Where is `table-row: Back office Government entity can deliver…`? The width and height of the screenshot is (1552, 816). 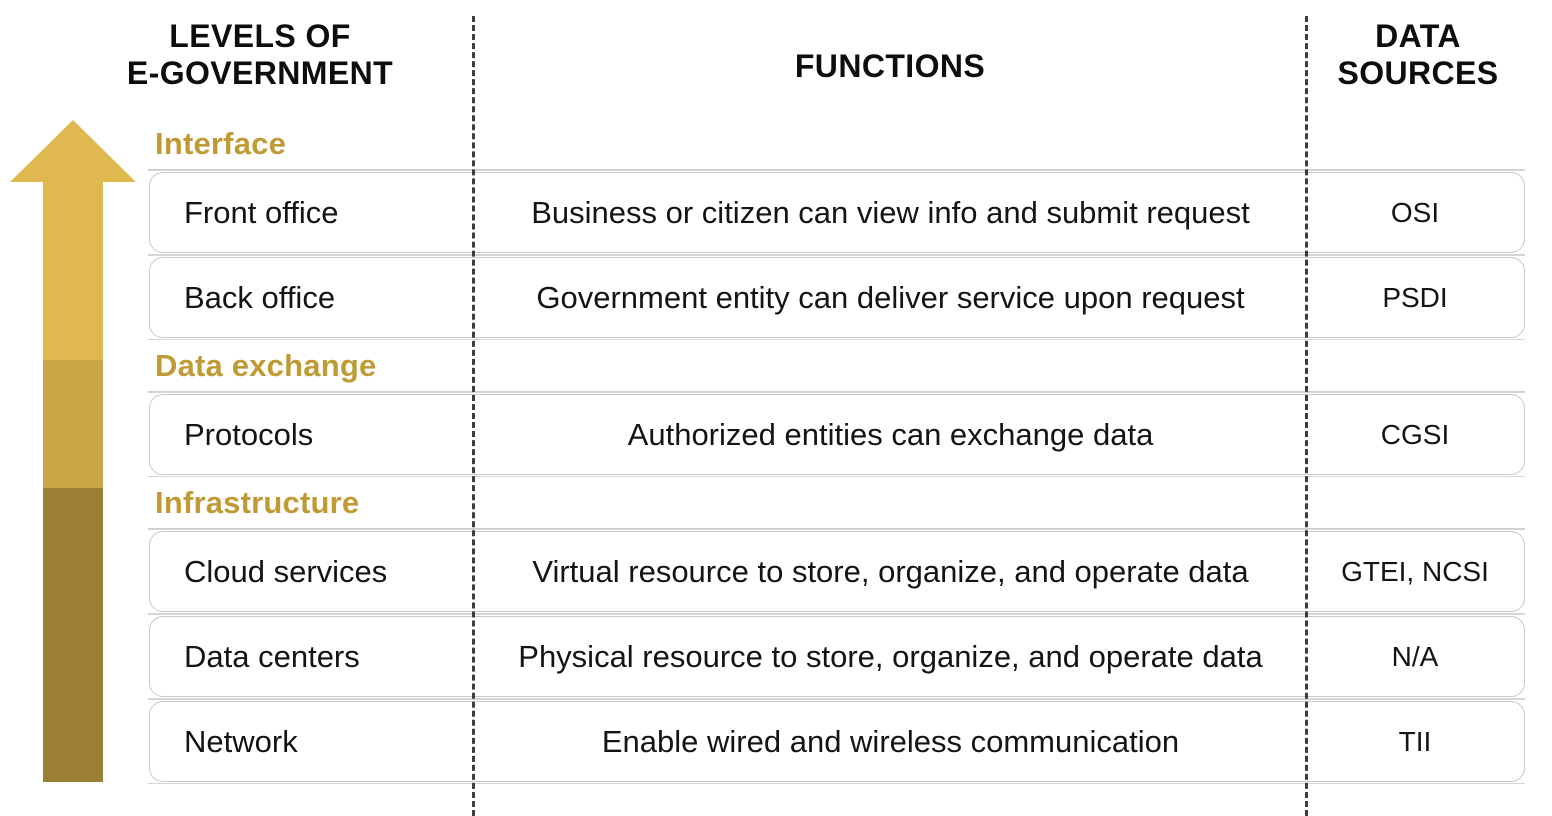 table-row: Back office Government entity can deliver… is located at coordinates (776, 297).